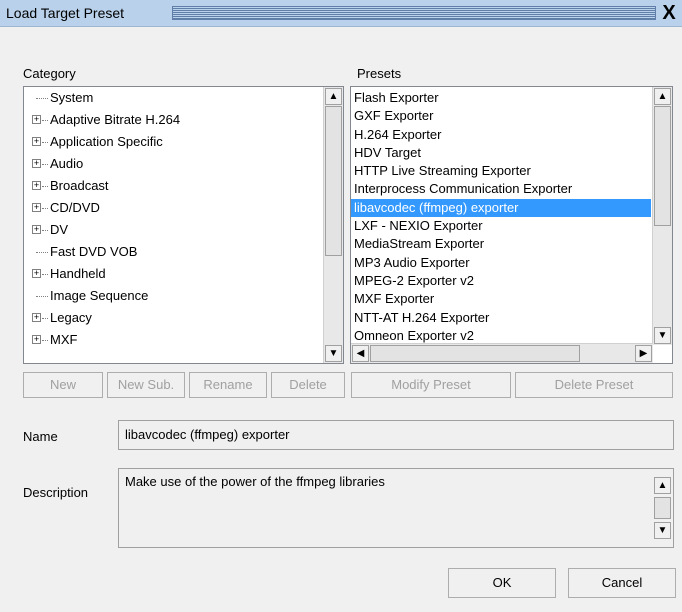  I want to click on category-item: System, so click(173, 98).